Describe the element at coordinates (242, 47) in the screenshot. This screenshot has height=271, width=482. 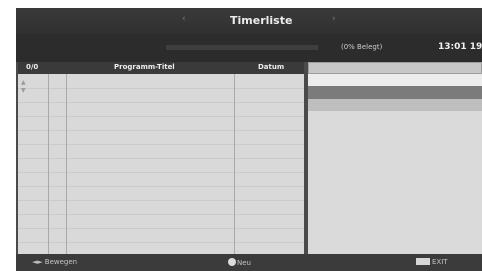
I see `storage-usage-bar` at that location.